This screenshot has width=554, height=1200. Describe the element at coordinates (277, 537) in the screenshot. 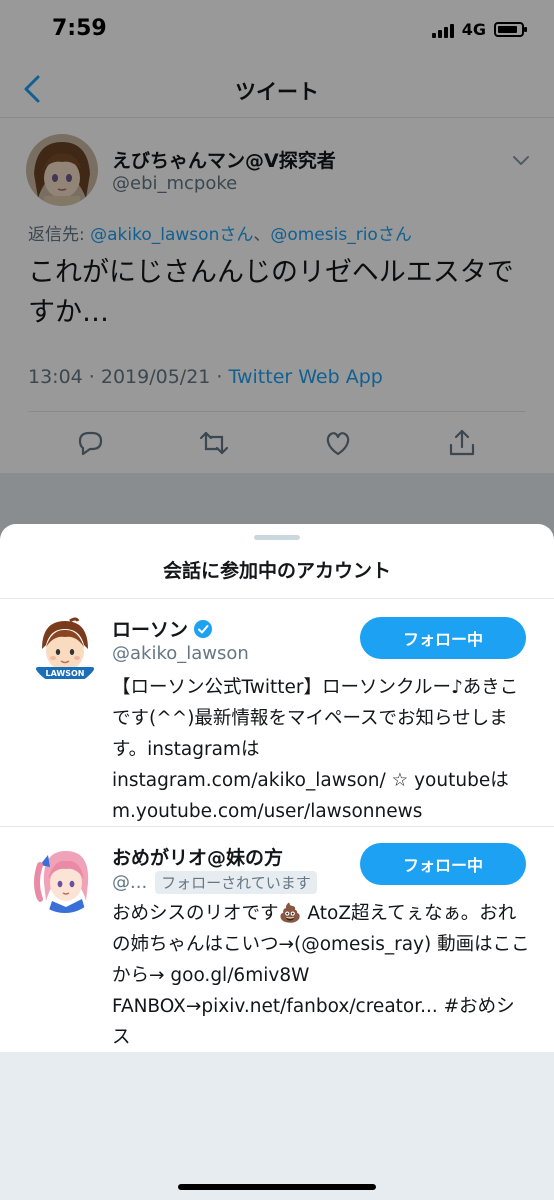

I see `sheet-grabber` at that location.